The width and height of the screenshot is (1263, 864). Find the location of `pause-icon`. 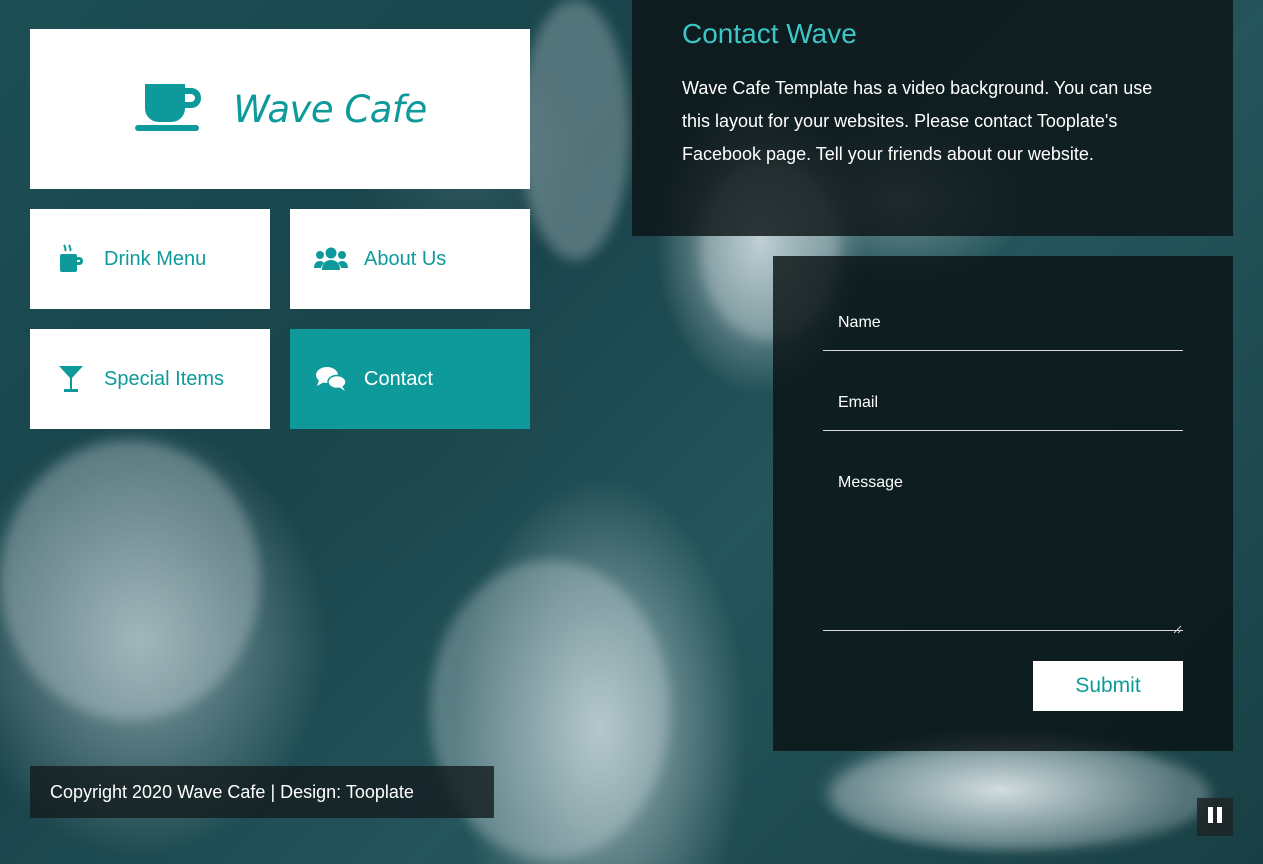

pause-icon is located at coordinates (1215, 817).